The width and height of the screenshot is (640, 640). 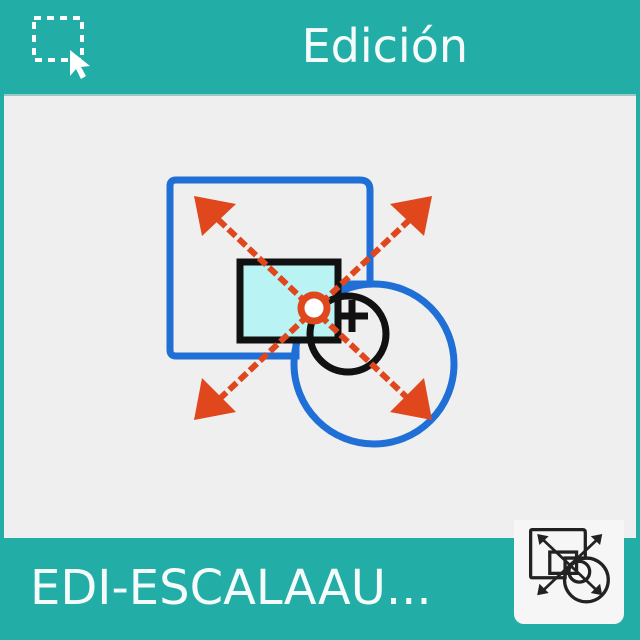 What do you see at coordinates (569, 566) in the screenshot?
I see `scale-auto-thumbnail-icon` at bounding box center [569, 566].